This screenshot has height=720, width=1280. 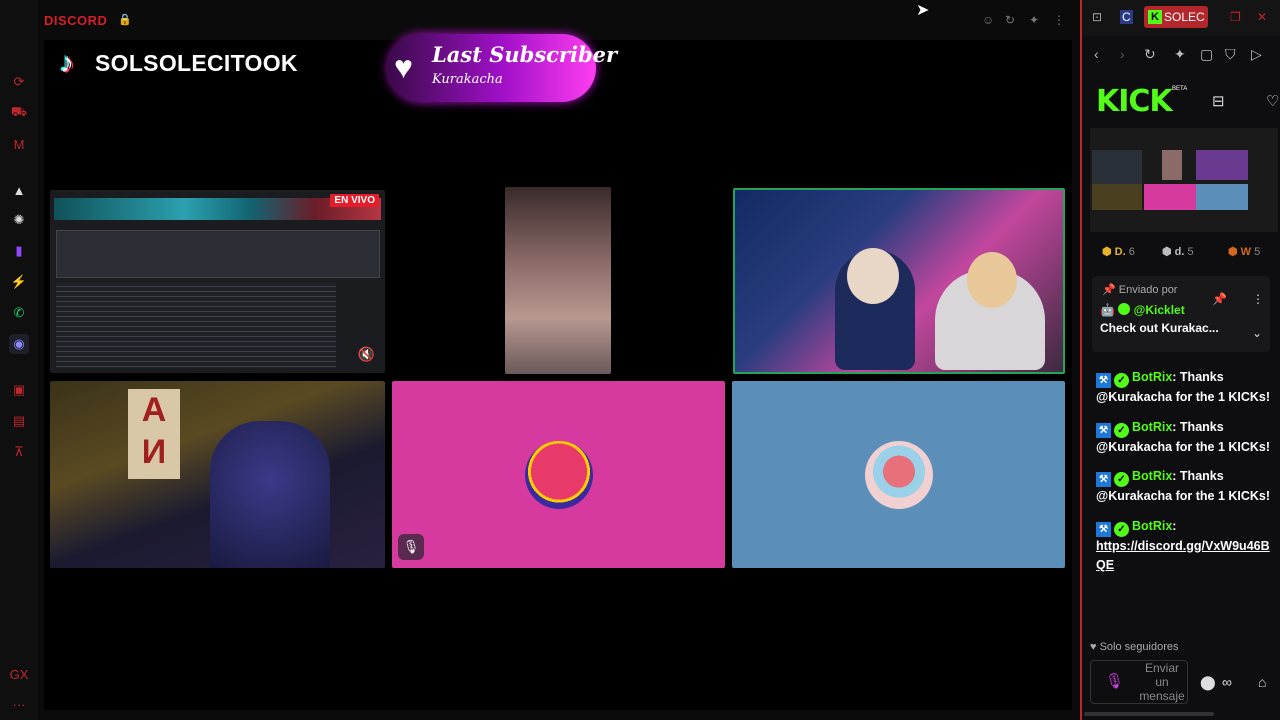 What do you see at coordinates (525, 54) in the screenshot?
I see `last-subscriber-label: Last Subscriber` at bounding box center [525, 54].